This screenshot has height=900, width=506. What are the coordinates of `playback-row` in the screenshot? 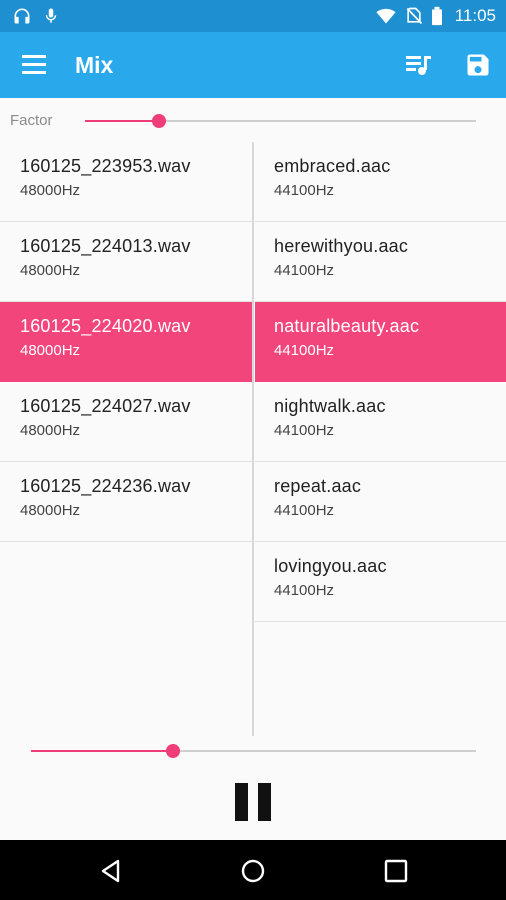 It's located at (253, 752).